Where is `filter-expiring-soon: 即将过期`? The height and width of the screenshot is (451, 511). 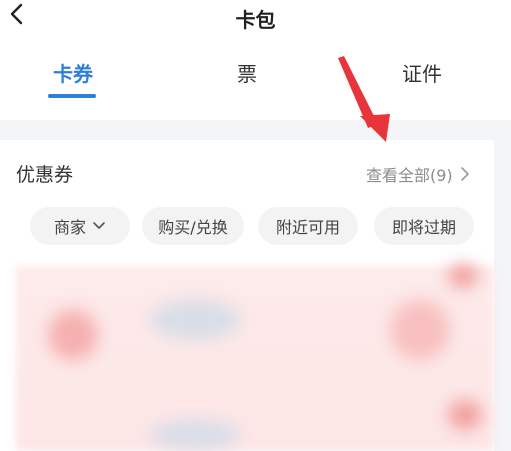
filter-expiring-soon: 即将过期 is located at coordinates (424, 226).